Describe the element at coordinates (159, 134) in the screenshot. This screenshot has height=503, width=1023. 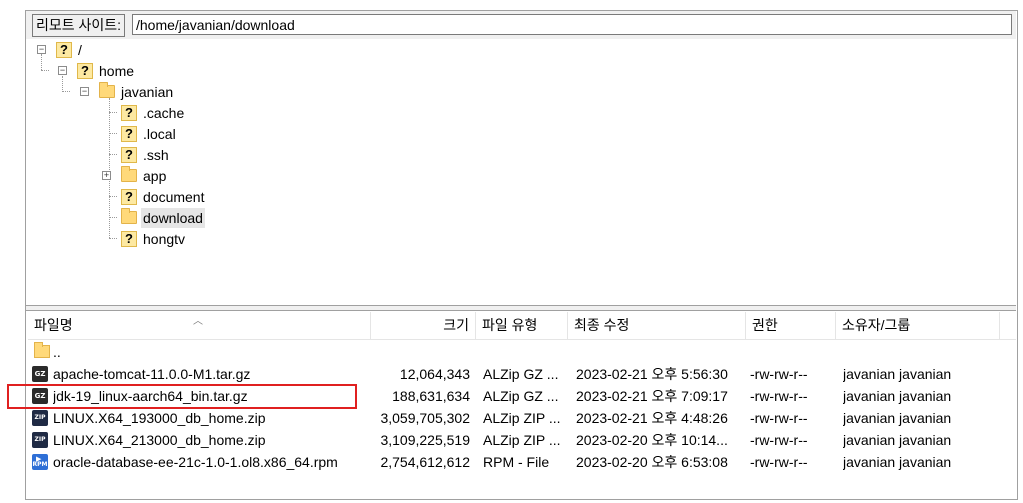
I see `tree-node-label: .local` at that location.